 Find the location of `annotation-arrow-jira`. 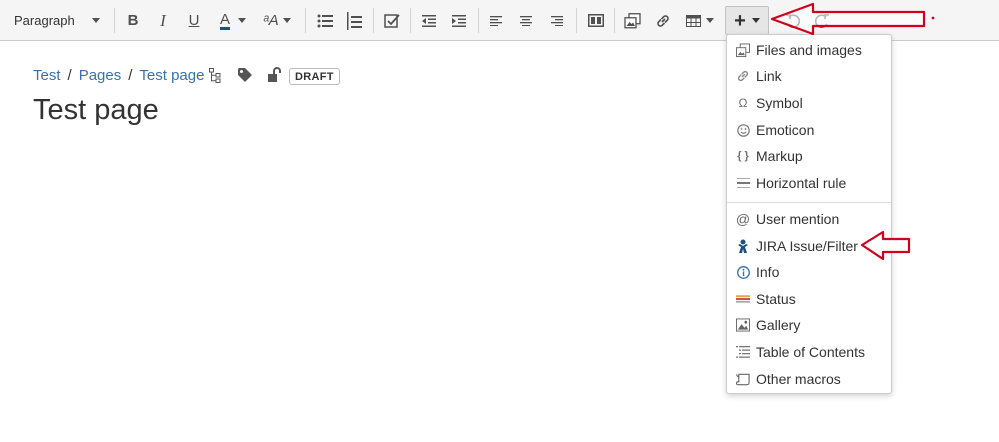

annotation-arrow-jira is located at coordinates (885, 245).